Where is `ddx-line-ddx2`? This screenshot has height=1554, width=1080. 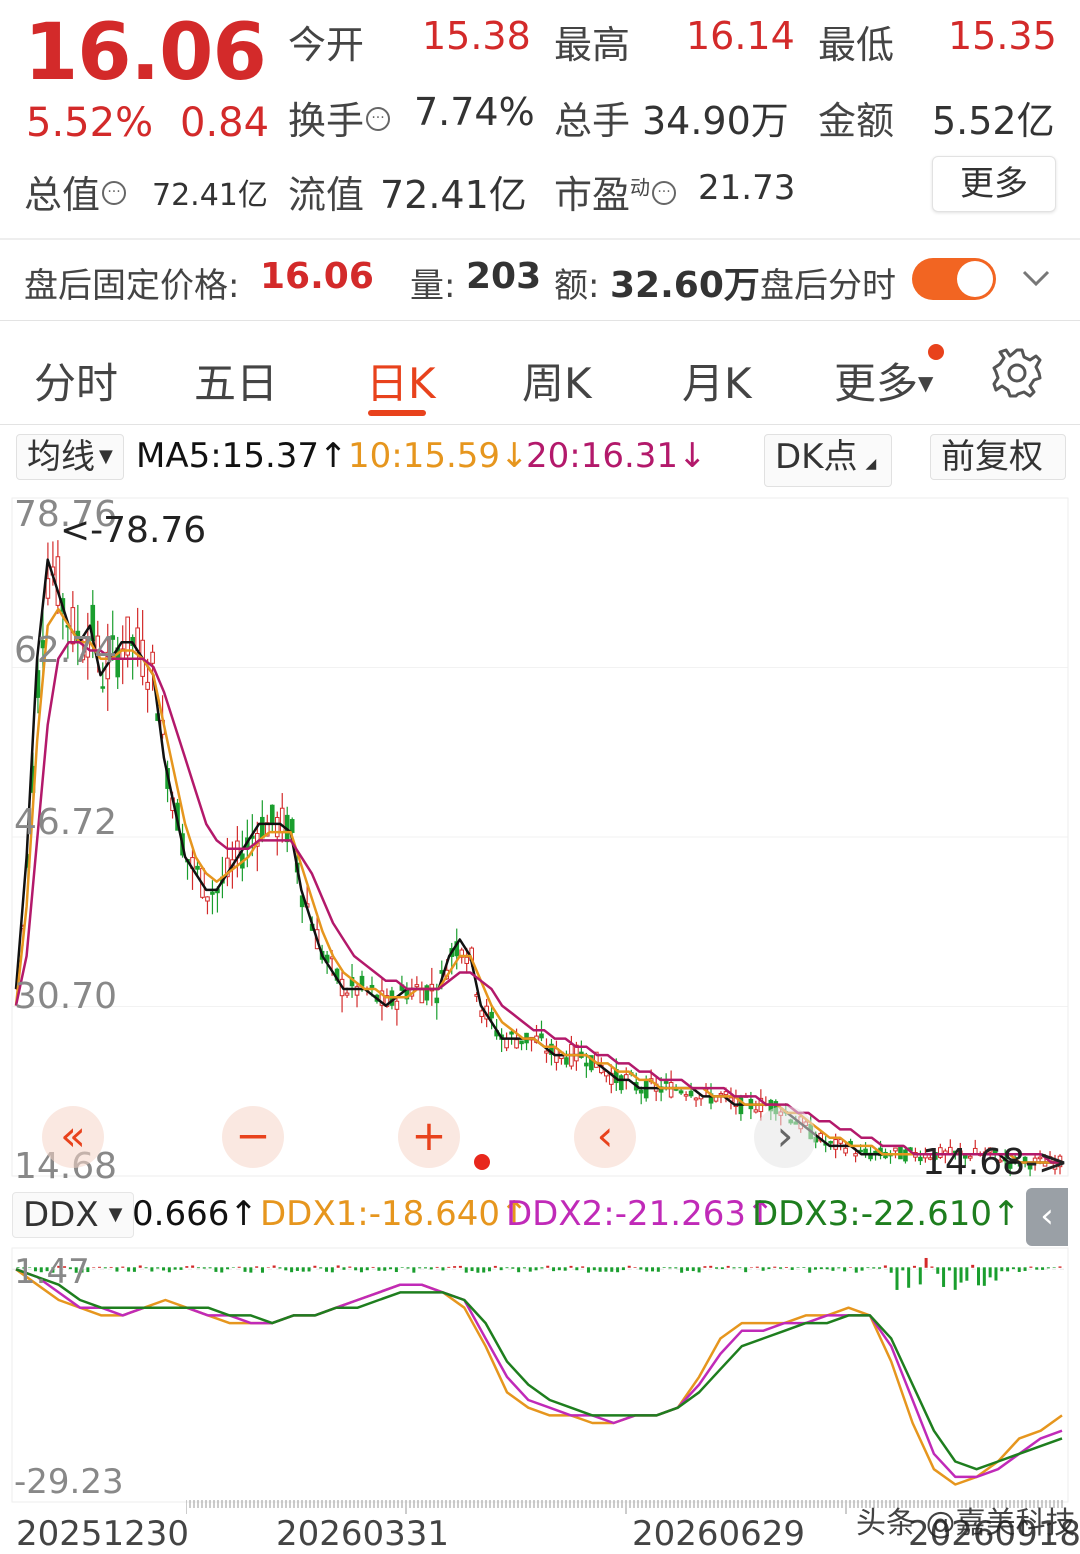 ddx-line-ddx2 is located at coordinates (539, 1373).